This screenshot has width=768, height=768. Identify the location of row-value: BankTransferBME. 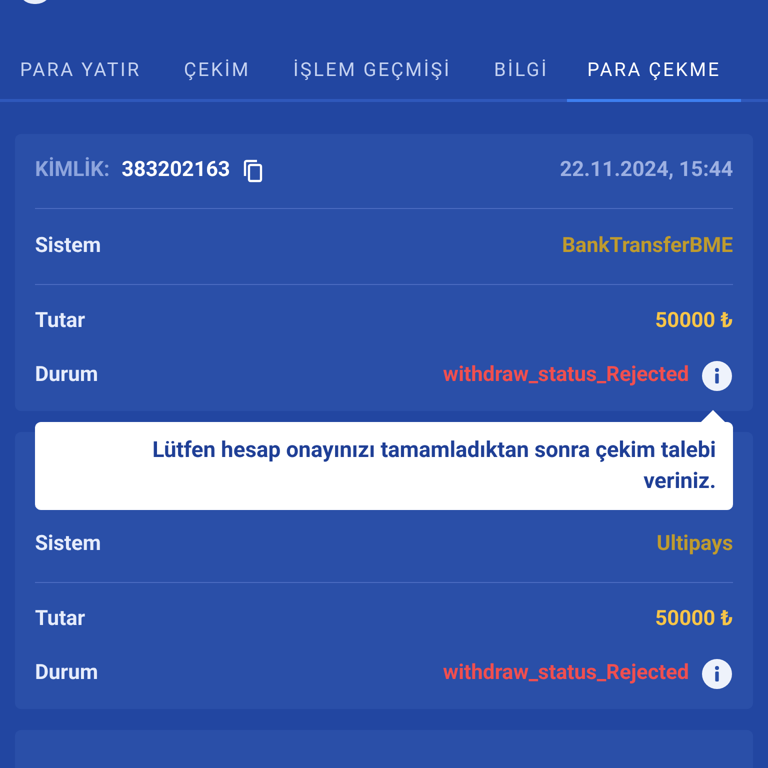
(647, 246).